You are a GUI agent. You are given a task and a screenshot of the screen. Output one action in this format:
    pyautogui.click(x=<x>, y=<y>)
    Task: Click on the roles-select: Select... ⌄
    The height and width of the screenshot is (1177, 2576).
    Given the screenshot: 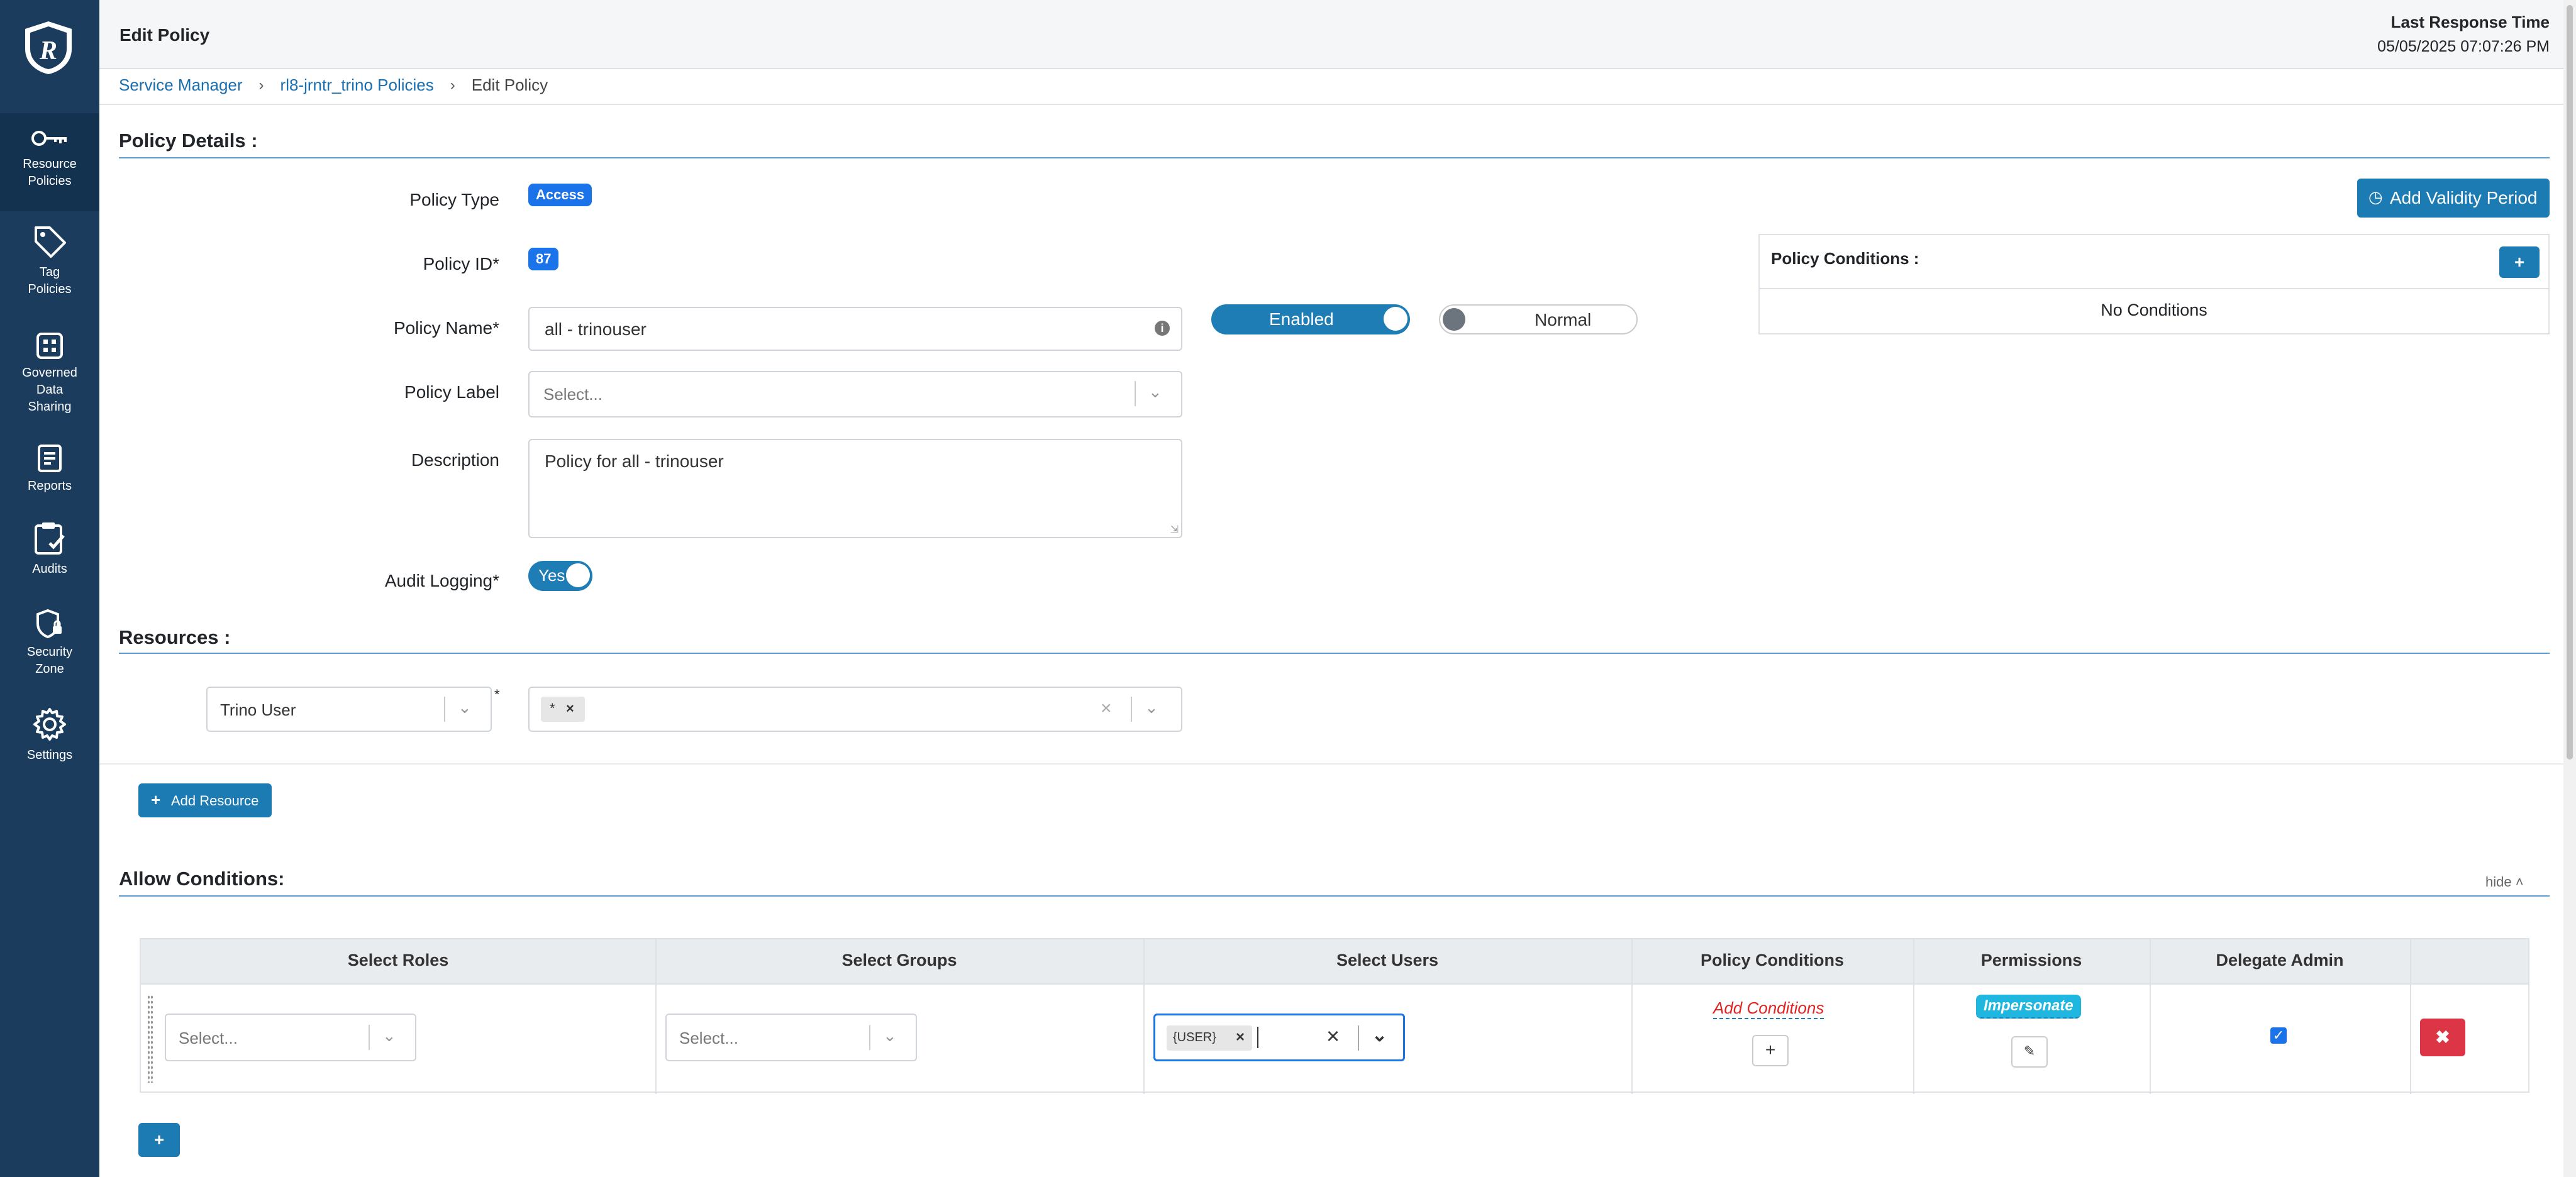 What is the action you would take?
    pyautogui.click(x=290, y=1037)
    